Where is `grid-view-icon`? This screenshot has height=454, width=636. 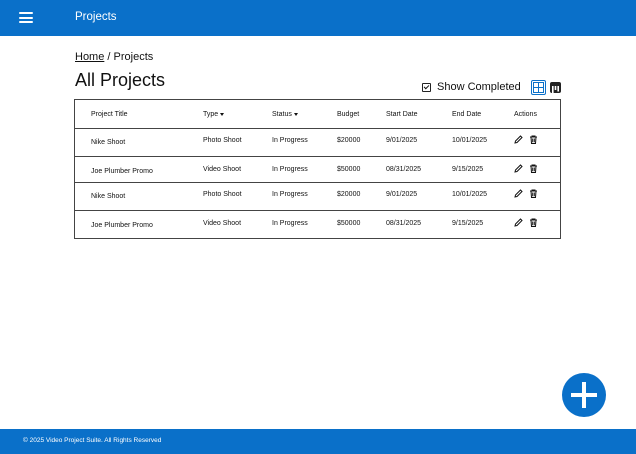 grid-view-icon is located at coordinates (538, 87).